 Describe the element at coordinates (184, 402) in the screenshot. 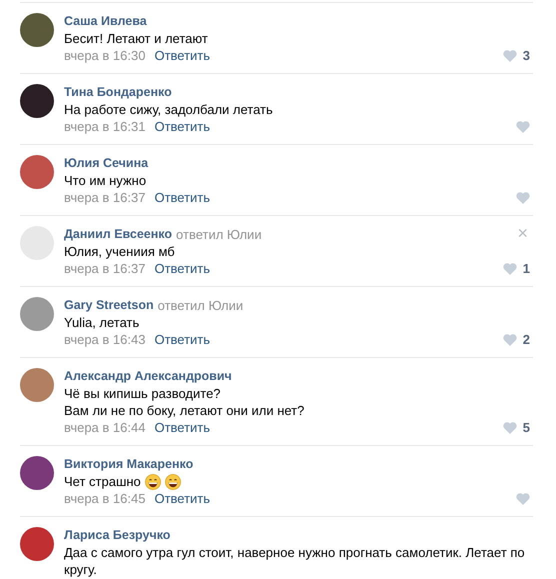

I see `comment-text: Чё вы кипишь разводите? Вам ли не по боку, летают они или нет?` at that location.